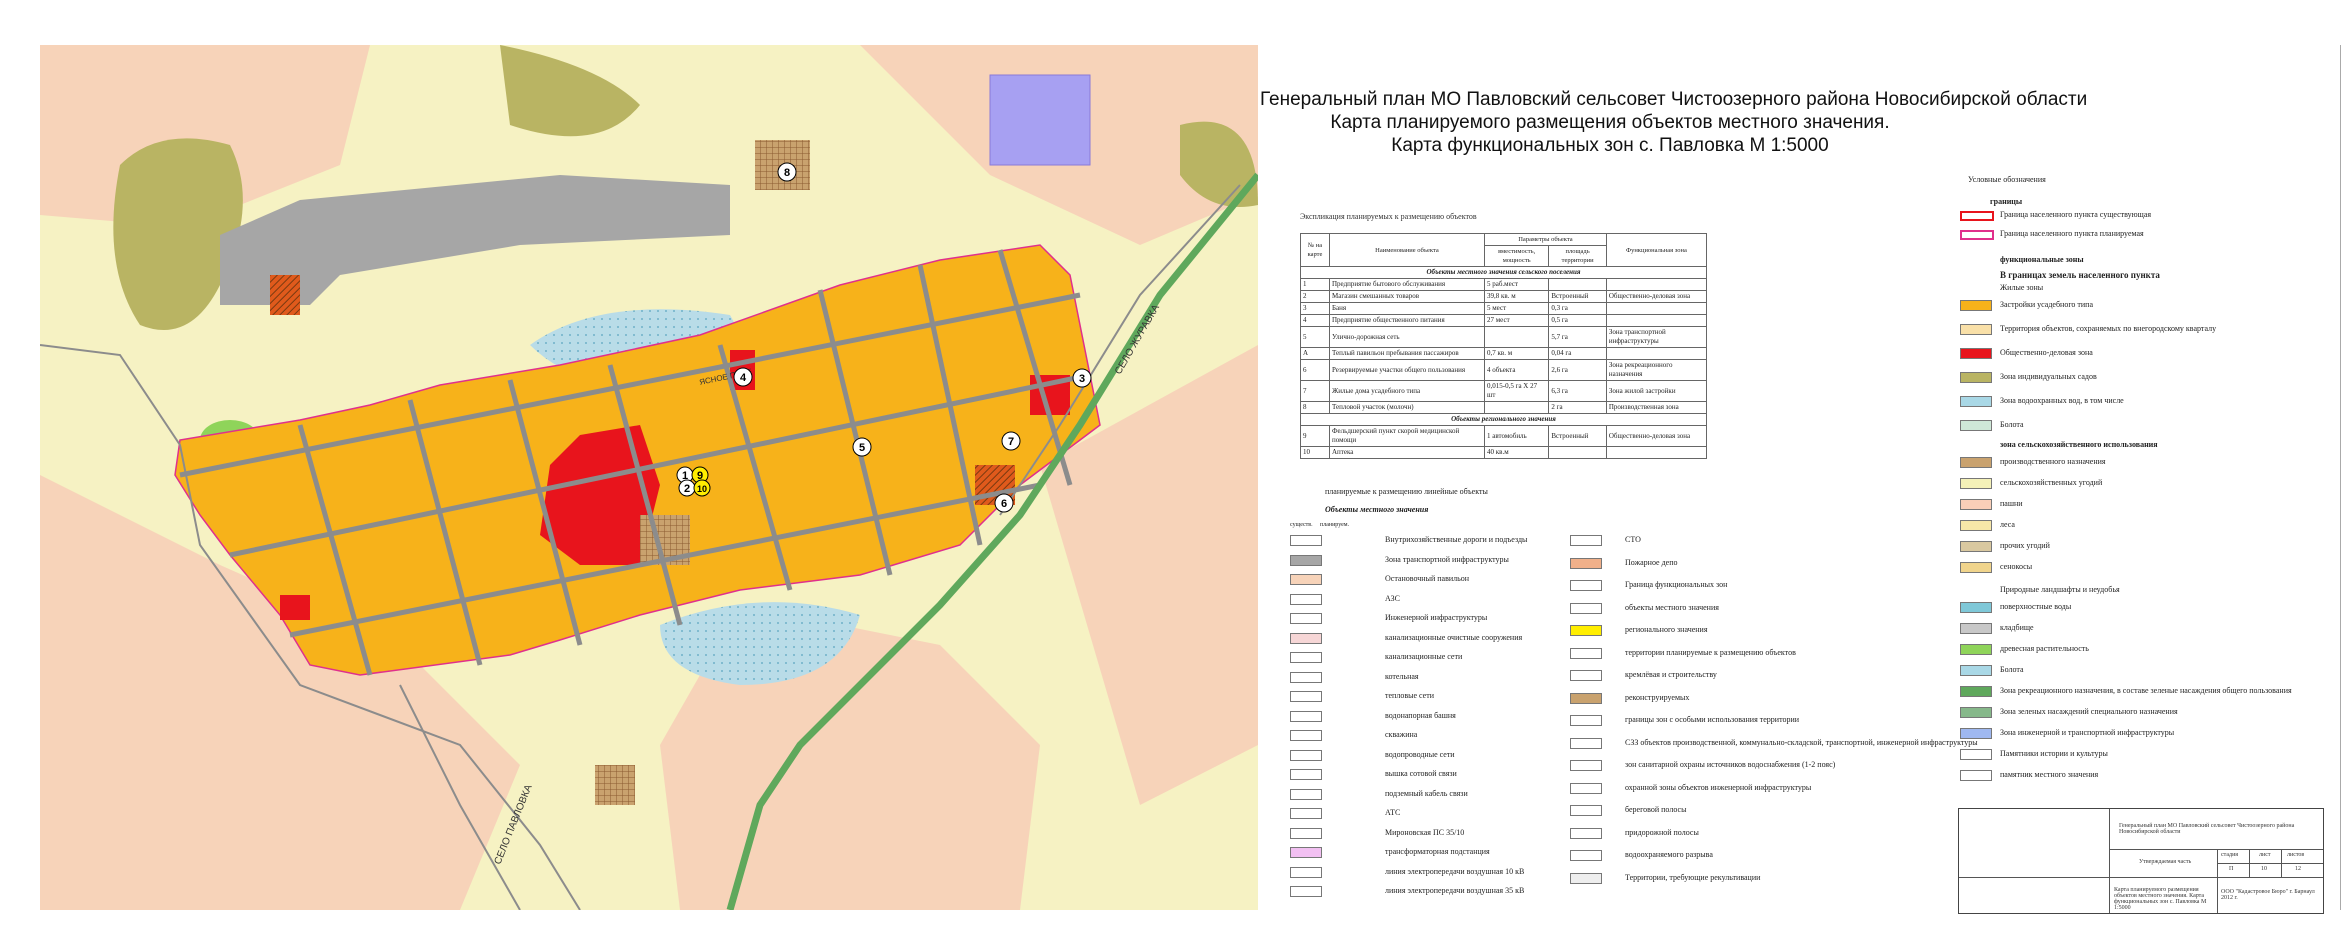  Describe the element at coordinates (1004, 503) in the screenshot. I see `marker-6: 6` at that location.